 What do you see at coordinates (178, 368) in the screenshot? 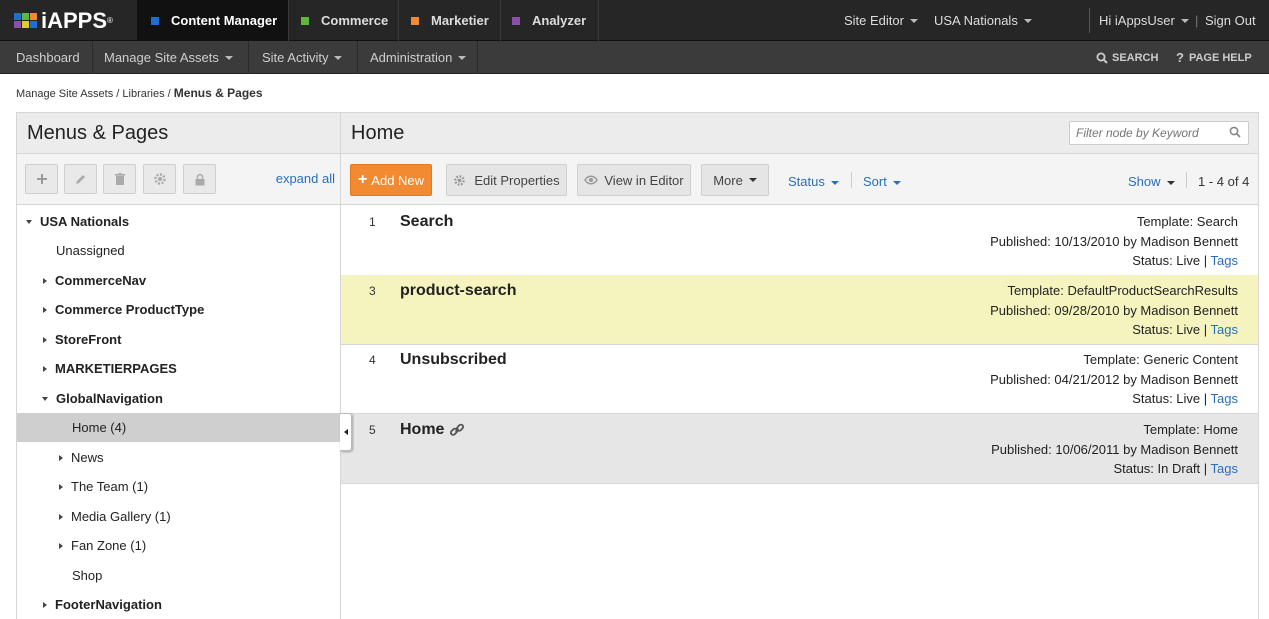
I see `tree-node-marketierpages: MARKETIERPAGES` at bounding box center [178, 368].